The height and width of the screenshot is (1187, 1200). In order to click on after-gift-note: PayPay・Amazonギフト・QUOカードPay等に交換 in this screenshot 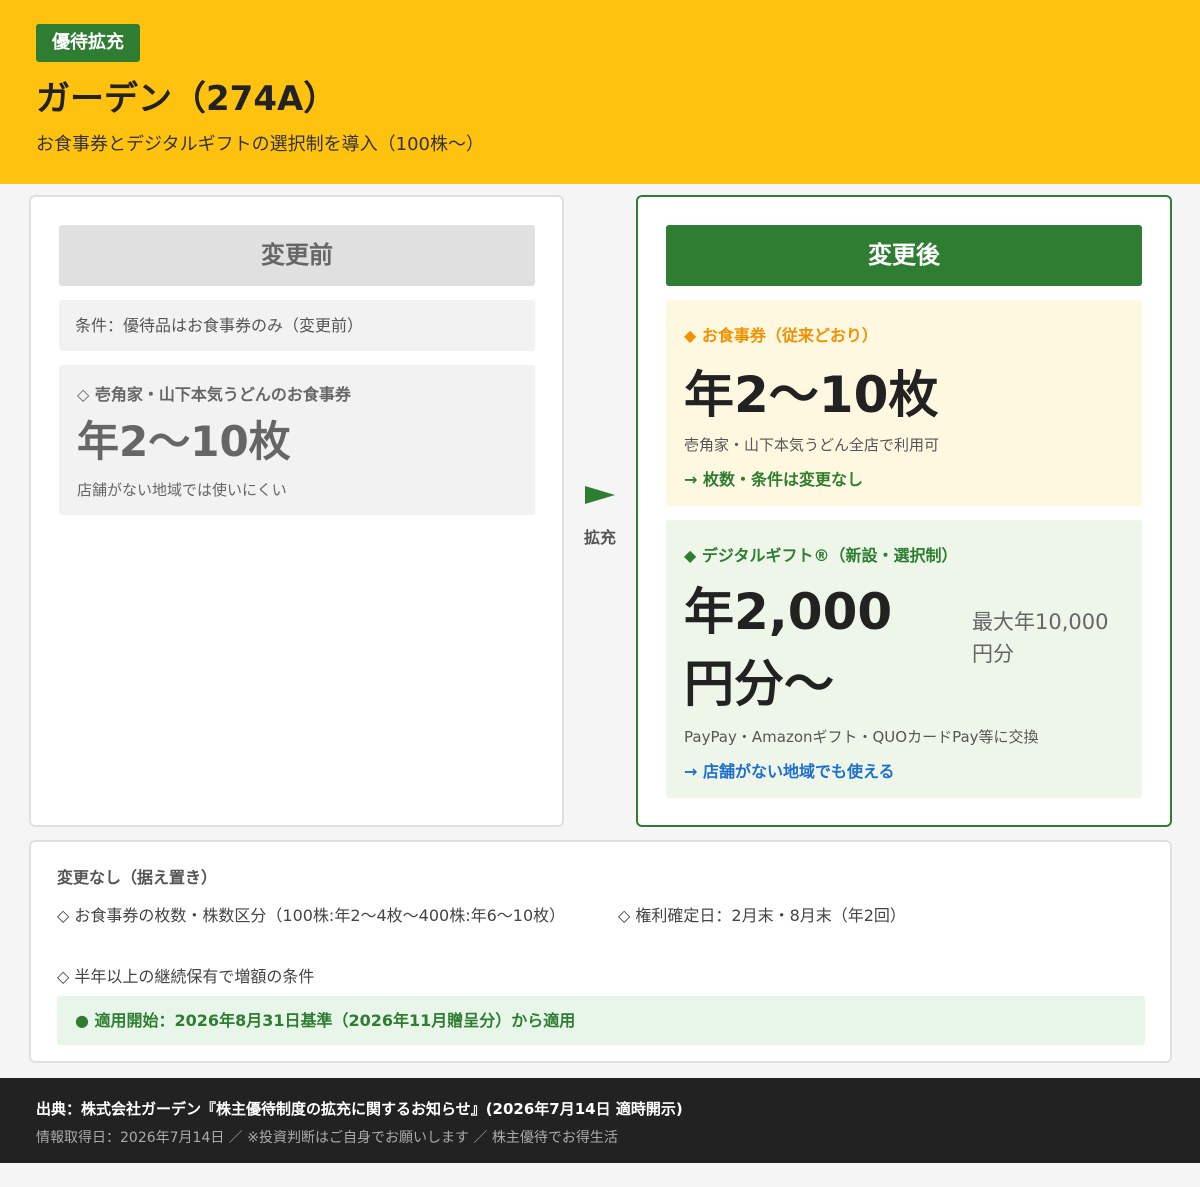, I will do `click(861, 737)`.